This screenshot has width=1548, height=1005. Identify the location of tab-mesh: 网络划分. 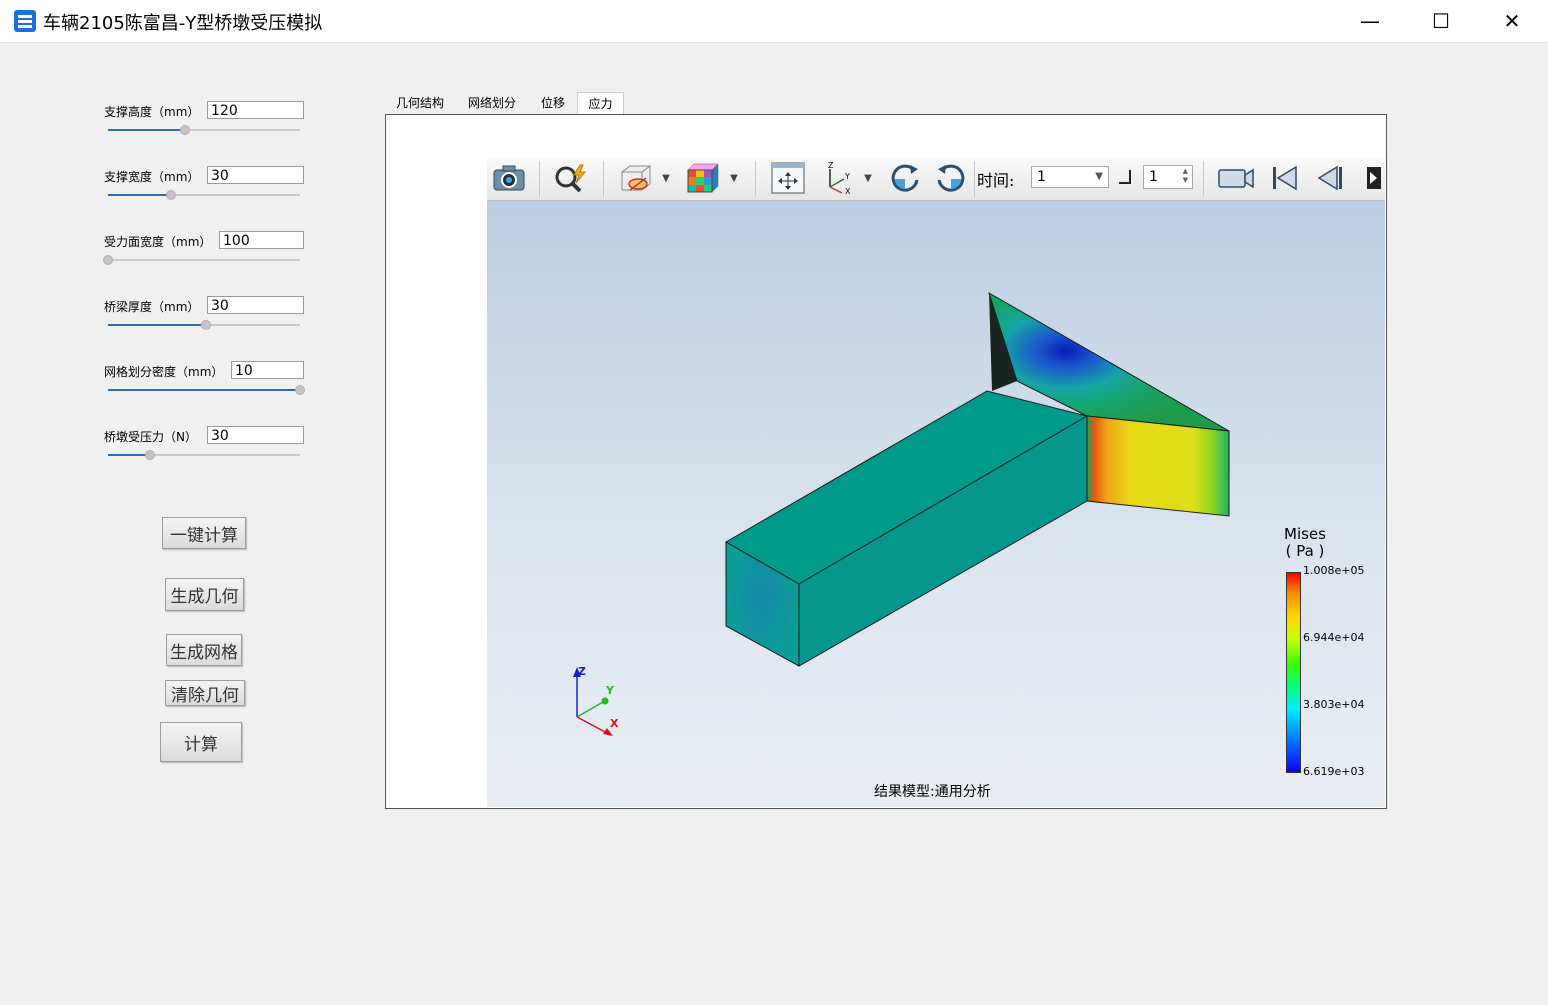
(492, 103).